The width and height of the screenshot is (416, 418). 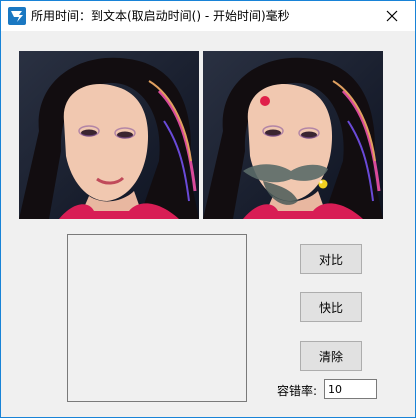 I want to click on window-title: 所用时间：到文本(取启动时间() - 开始时间)毫秒, so click(x=160, y=16).